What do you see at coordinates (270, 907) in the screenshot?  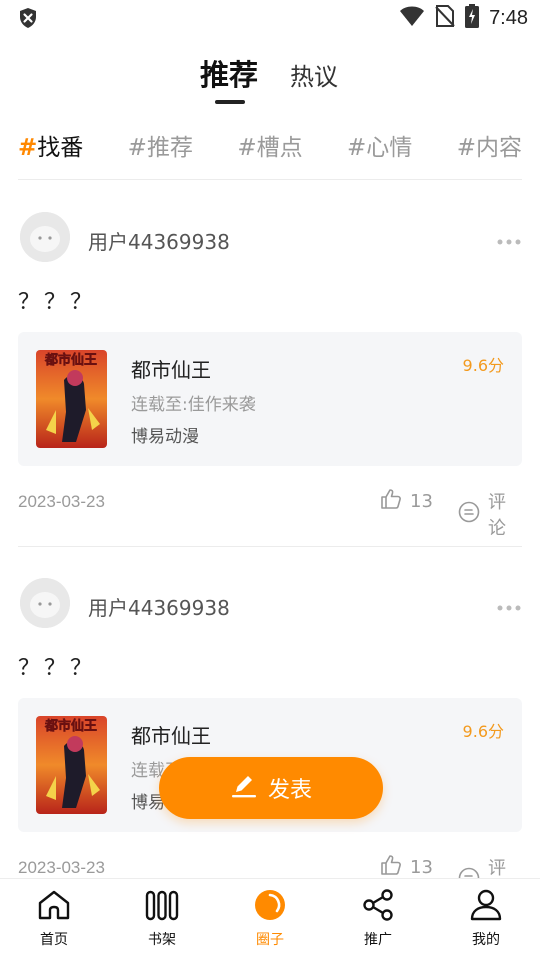 I see `circle-icon` at bounding box center [270, 907].